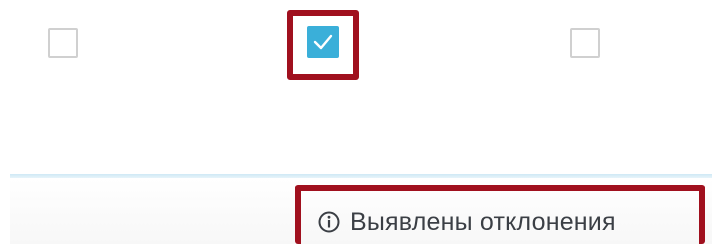 Image resolution: width=712 pixels, height=244 pixels. What do you see at coordinates (483, 221) in the screenshot?
I see `status-text: Выявлены отклонения` at bounding box center [483, 221].